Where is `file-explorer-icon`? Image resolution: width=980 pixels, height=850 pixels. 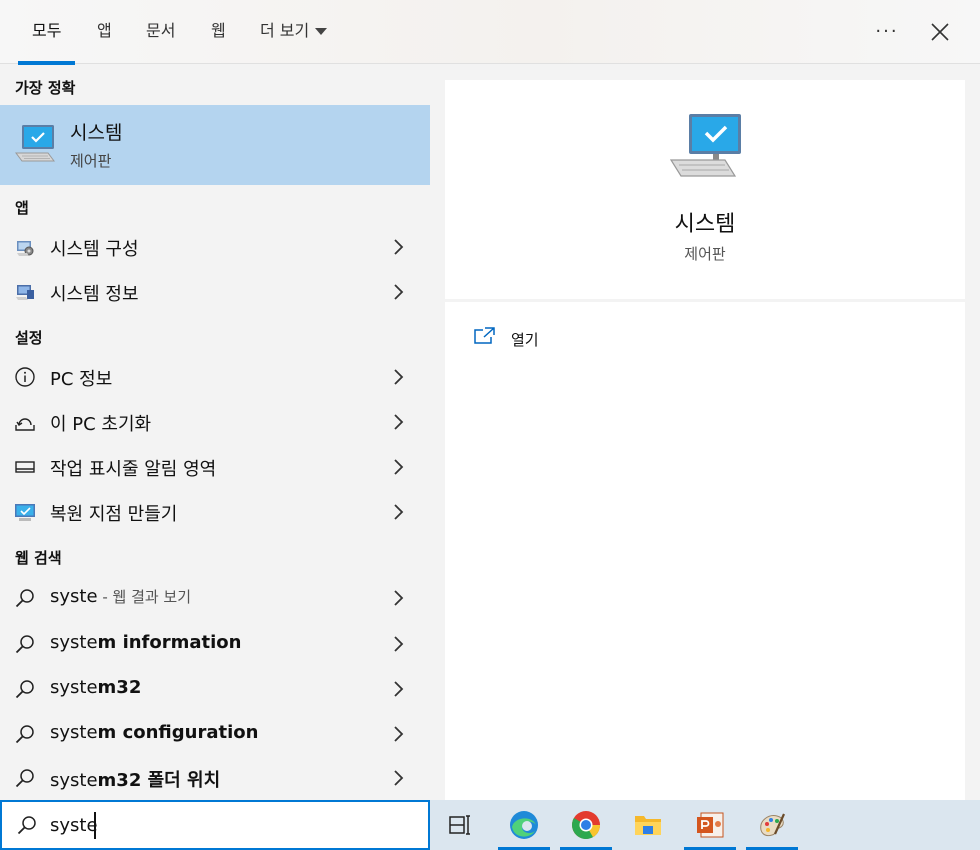 file-explorer-icon is located at coordinates (648, 825).